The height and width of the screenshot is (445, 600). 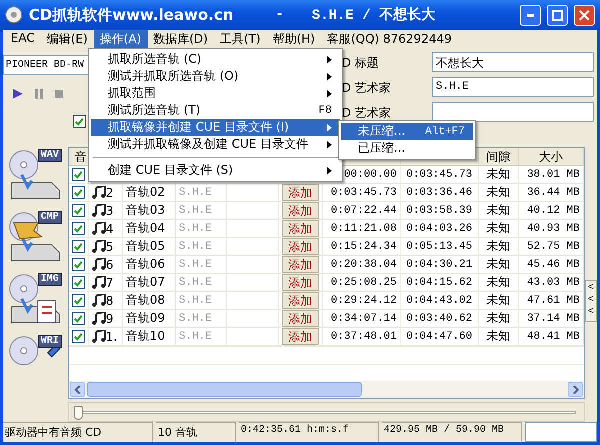 I want to click on table-cell: 0:03:40.62, so click(x=439, y=318).